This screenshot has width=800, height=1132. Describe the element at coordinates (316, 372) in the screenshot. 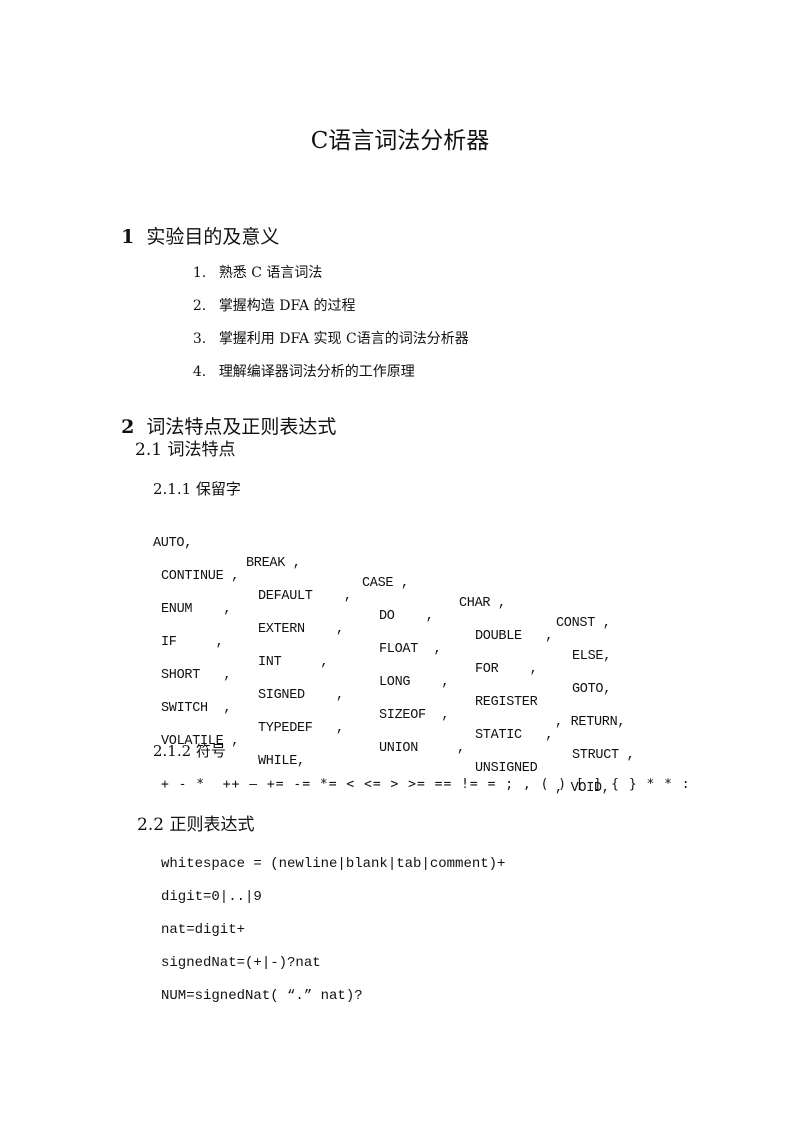

I see `objective-text: 理解编译器词法分析的工作原理` at that location.